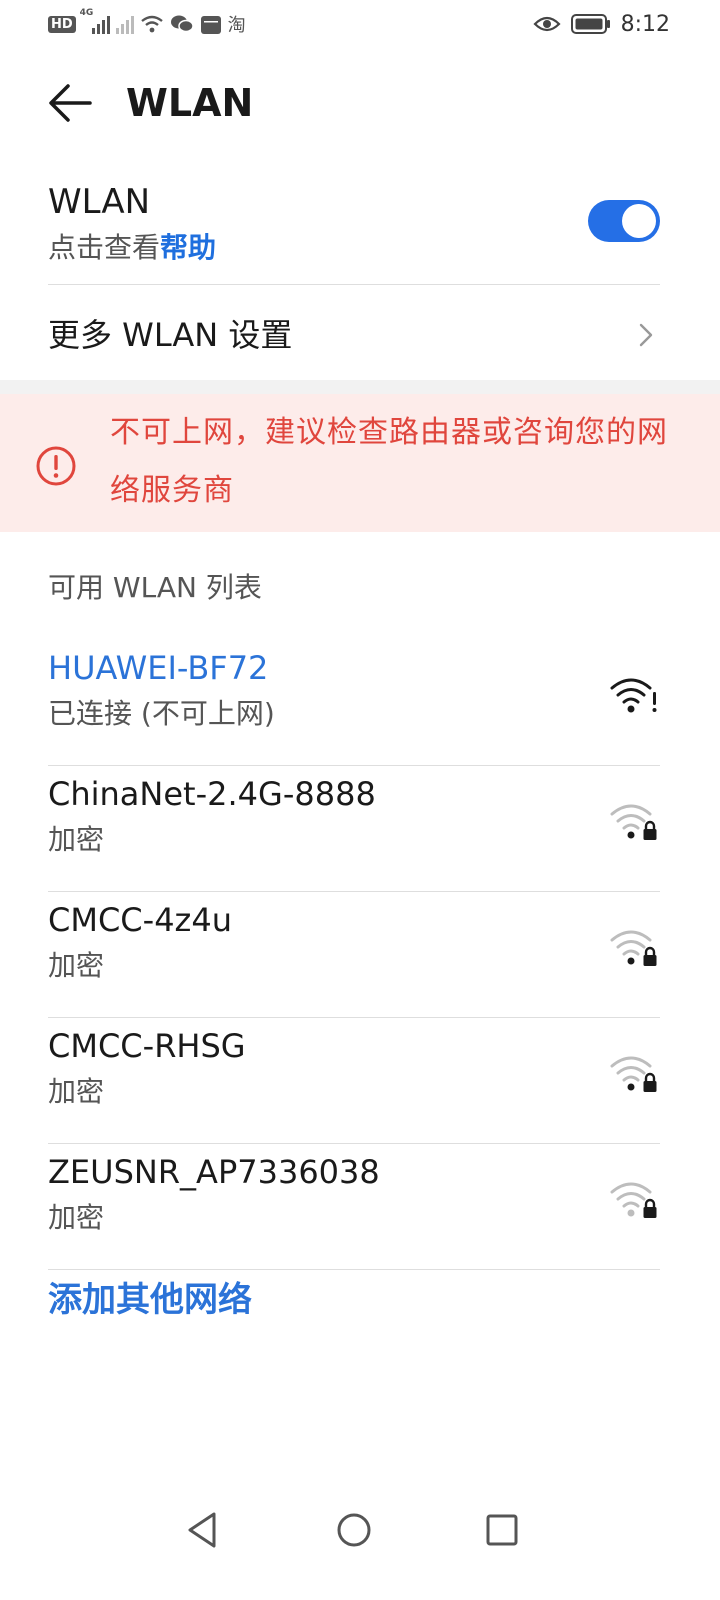 The image size is (720, 1600). I want to click on wifi-alert-icon, so click(633, 695).